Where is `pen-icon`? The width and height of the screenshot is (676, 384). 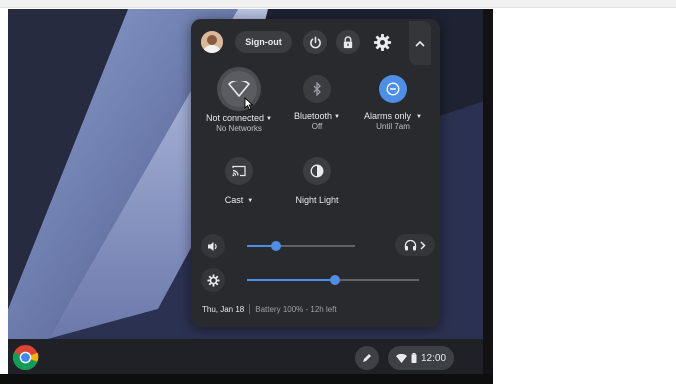 pen-icon is located at coordinates (367, 358).